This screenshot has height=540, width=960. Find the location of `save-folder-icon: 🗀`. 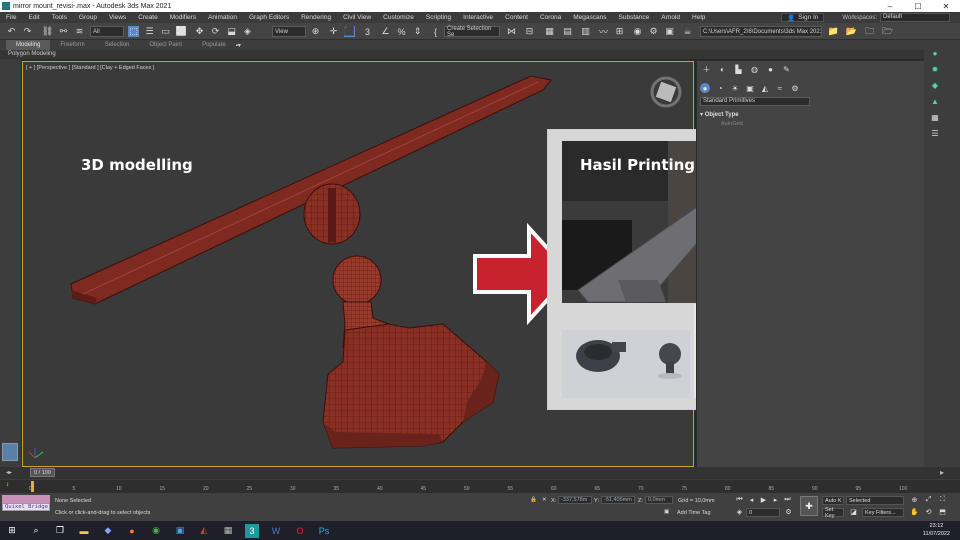

save-folder-icon: 🗀 is located at coordinates (869, 31).